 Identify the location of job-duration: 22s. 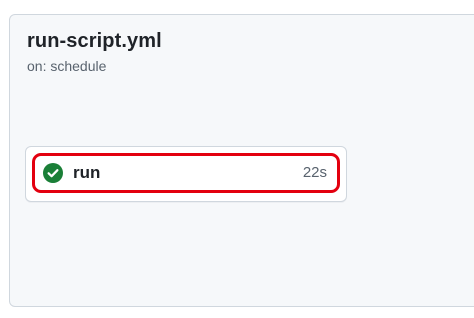
(314, 172).